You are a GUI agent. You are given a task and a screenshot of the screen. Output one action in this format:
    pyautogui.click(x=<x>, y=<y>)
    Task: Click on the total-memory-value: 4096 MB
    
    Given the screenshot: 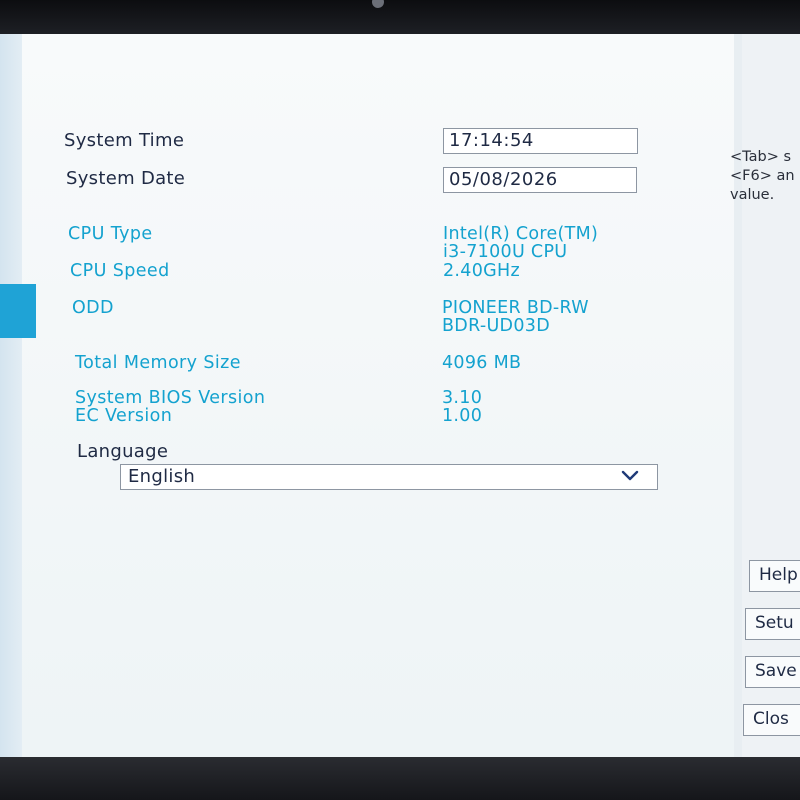 What is the action you would take?
    pyautogui.click(x=482, y=363)
    